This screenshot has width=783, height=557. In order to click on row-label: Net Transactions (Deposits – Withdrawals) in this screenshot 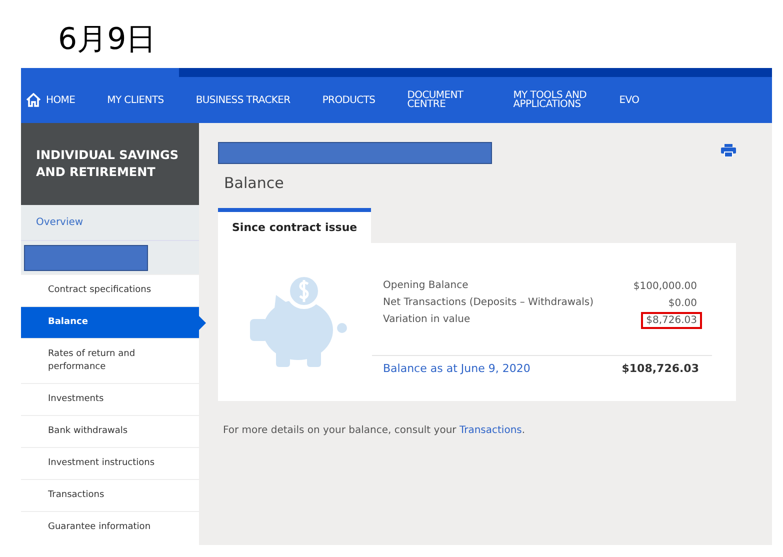, I will do `click(488, 303)`.